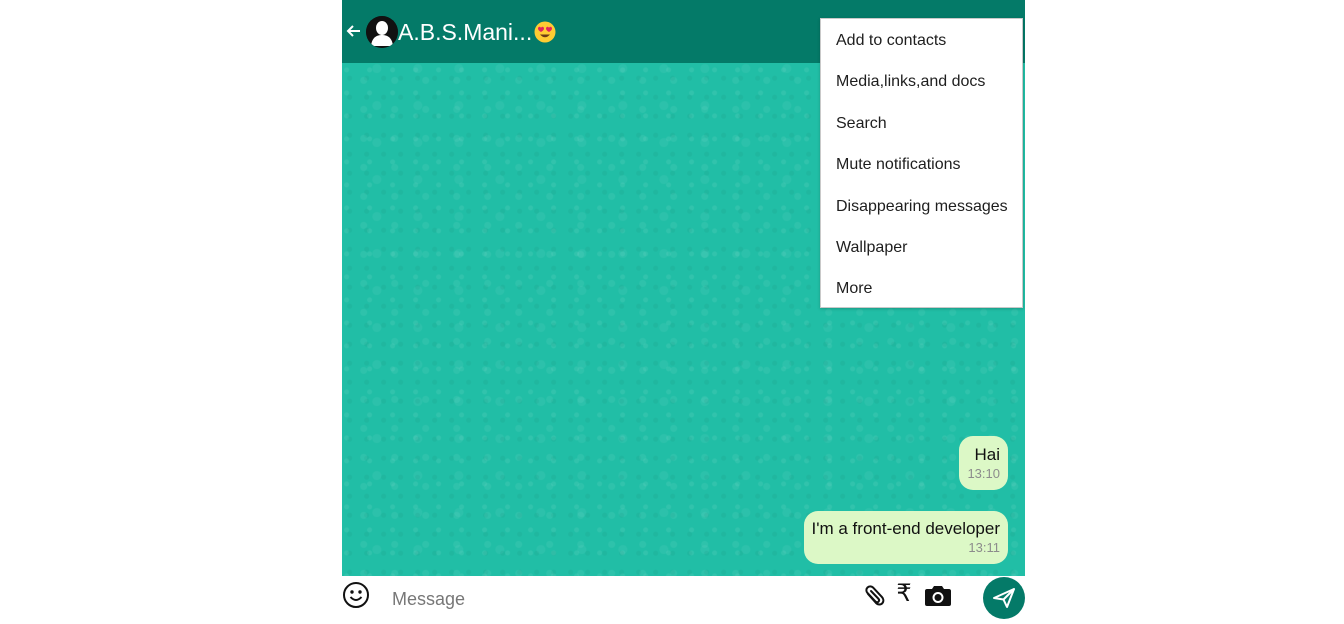 Image resolution: width=1344 pixels, height=624 pixels. I want to click on menu-item-mute-notifications: Mute notifications, so click(921, 164).